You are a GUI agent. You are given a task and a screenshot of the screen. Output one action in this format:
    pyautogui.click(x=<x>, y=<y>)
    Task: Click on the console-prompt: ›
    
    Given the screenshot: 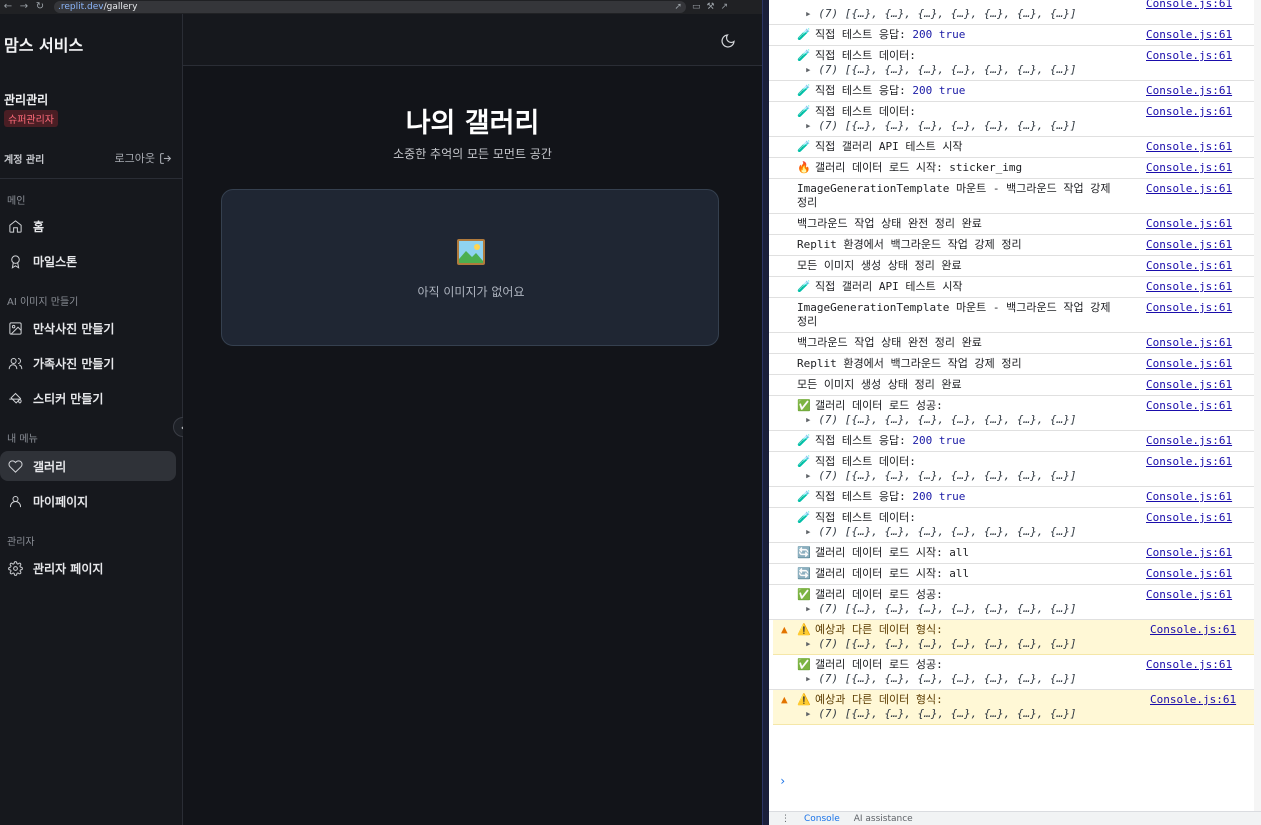 What is the action you would take?
    pyautogui.click(x=782, y=781)
    